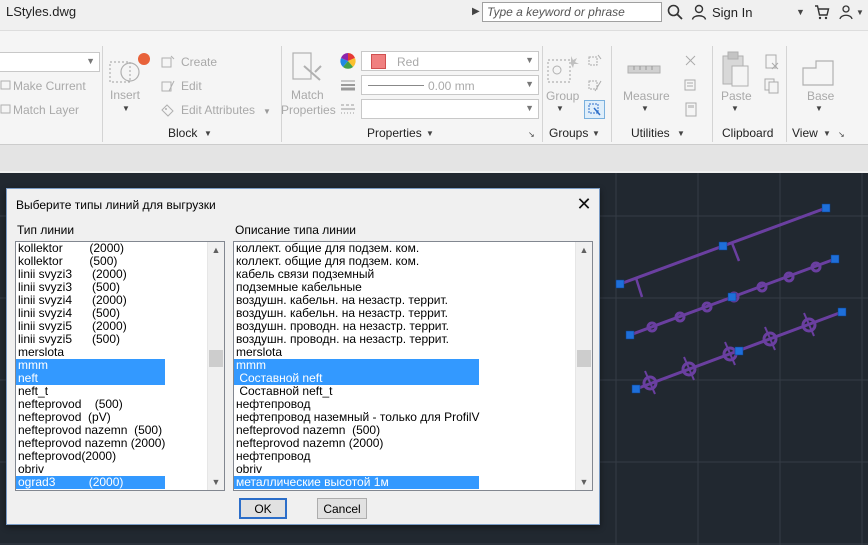 Image resolution: width=868 pixels, height=545 pixels. Describe the element at coordinates (46, 230) in the screenshot. I see `linetype-column-header: Тип линии` at that location.